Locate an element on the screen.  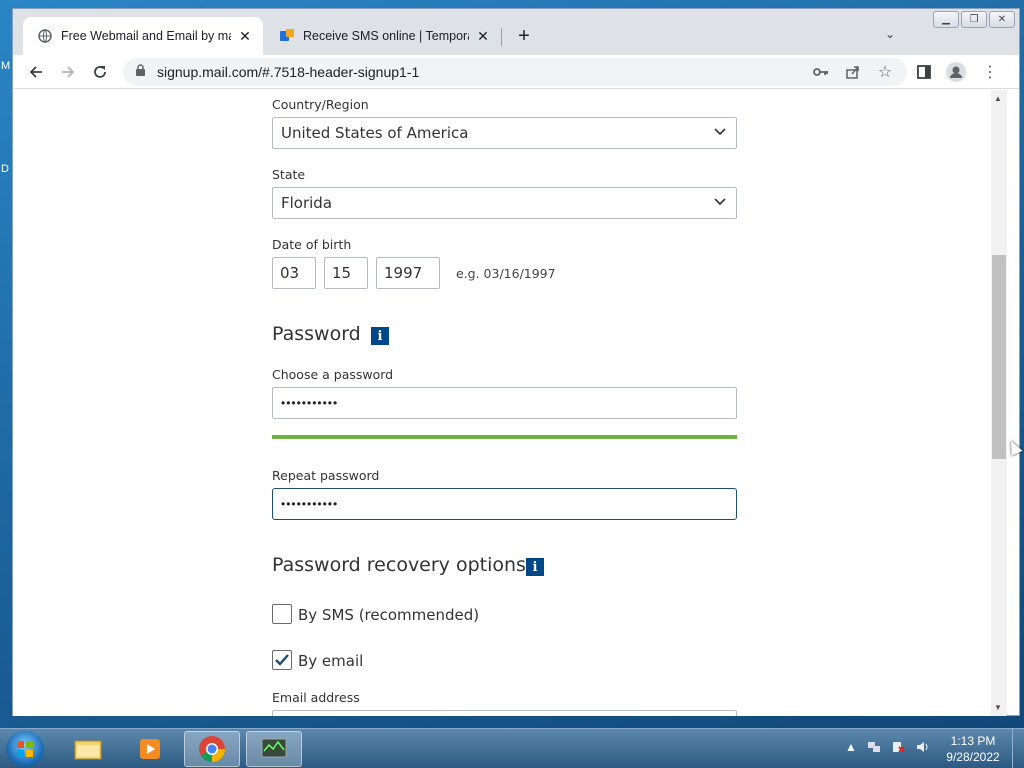
dob-label: Date of birth is located at coordinates (312, 244).